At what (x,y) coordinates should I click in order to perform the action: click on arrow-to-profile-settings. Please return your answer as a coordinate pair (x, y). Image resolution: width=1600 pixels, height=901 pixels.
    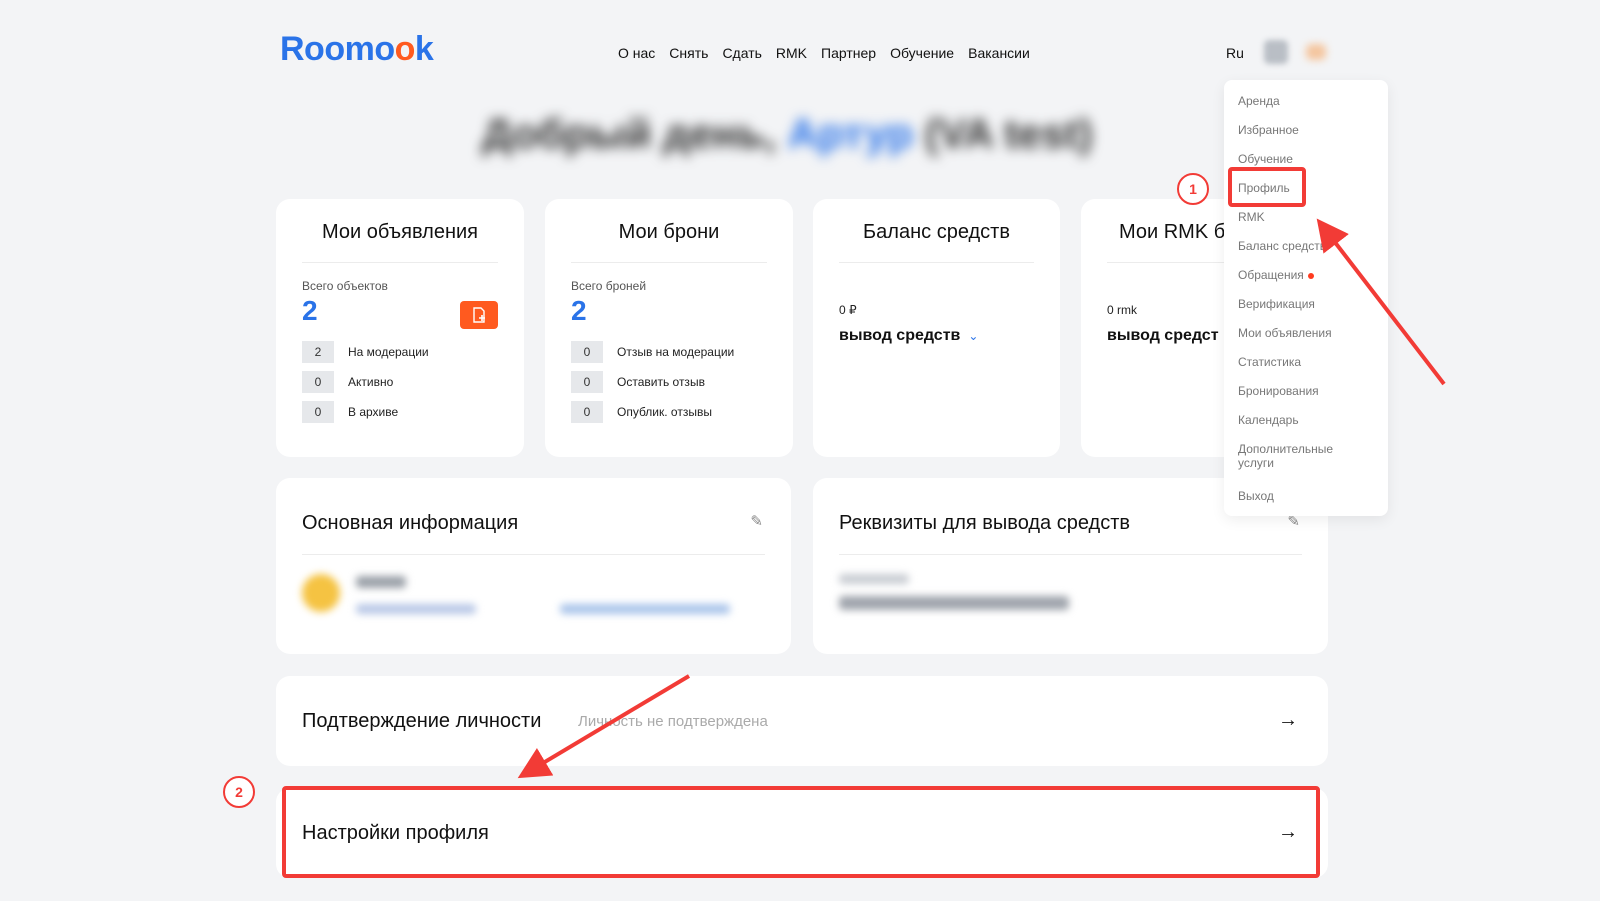
    Looking at the image, I should click on (604, 726).